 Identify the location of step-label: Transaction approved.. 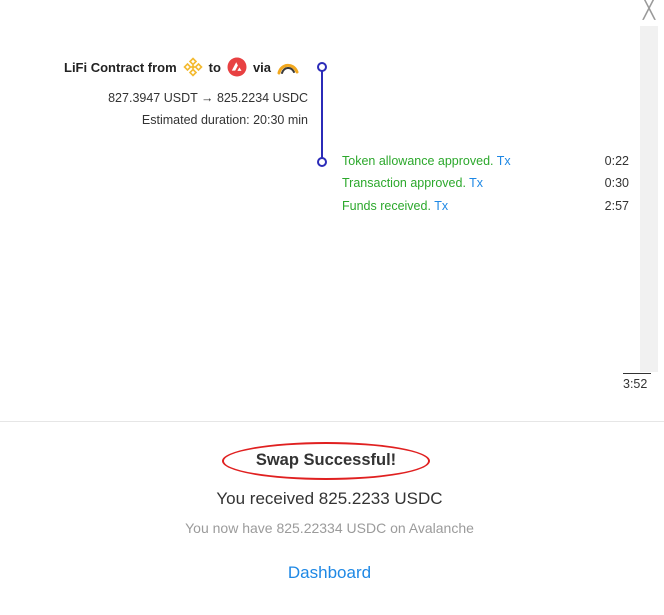
(404, 183).